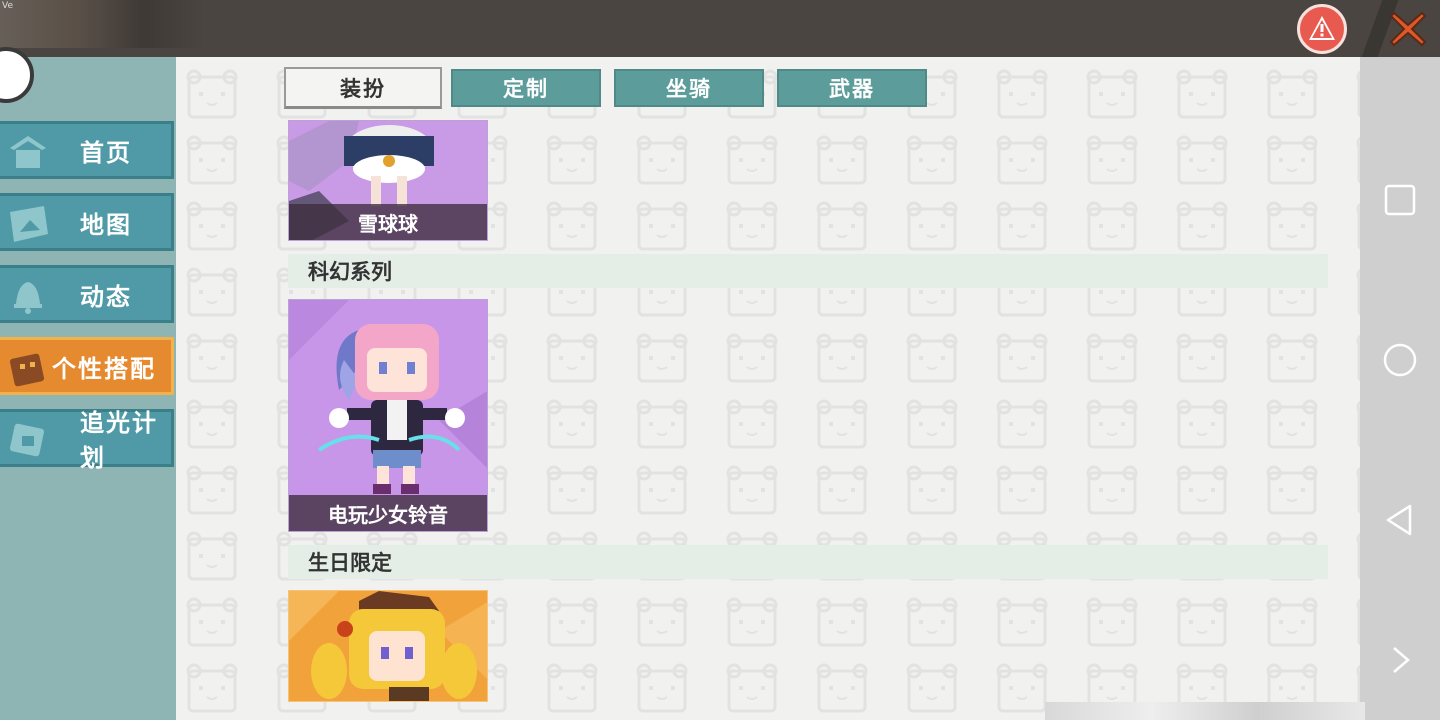 This screenshot has height=720, width=1440. What do you see at coordinates (1400, 200) in the screenshot?
I see `recent-apps-icon` at bounding box center [1400, 200].